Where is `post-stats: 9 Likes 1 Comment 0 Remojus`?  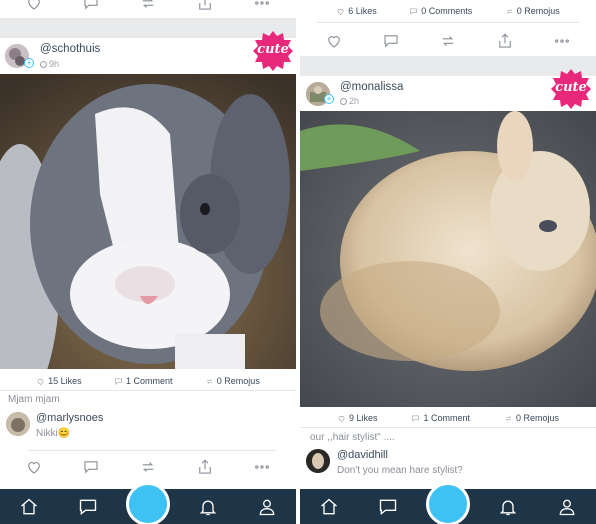 post-stats: 9 Likes 1 Comment 0 Remojus is located at coordinates (448, 418).